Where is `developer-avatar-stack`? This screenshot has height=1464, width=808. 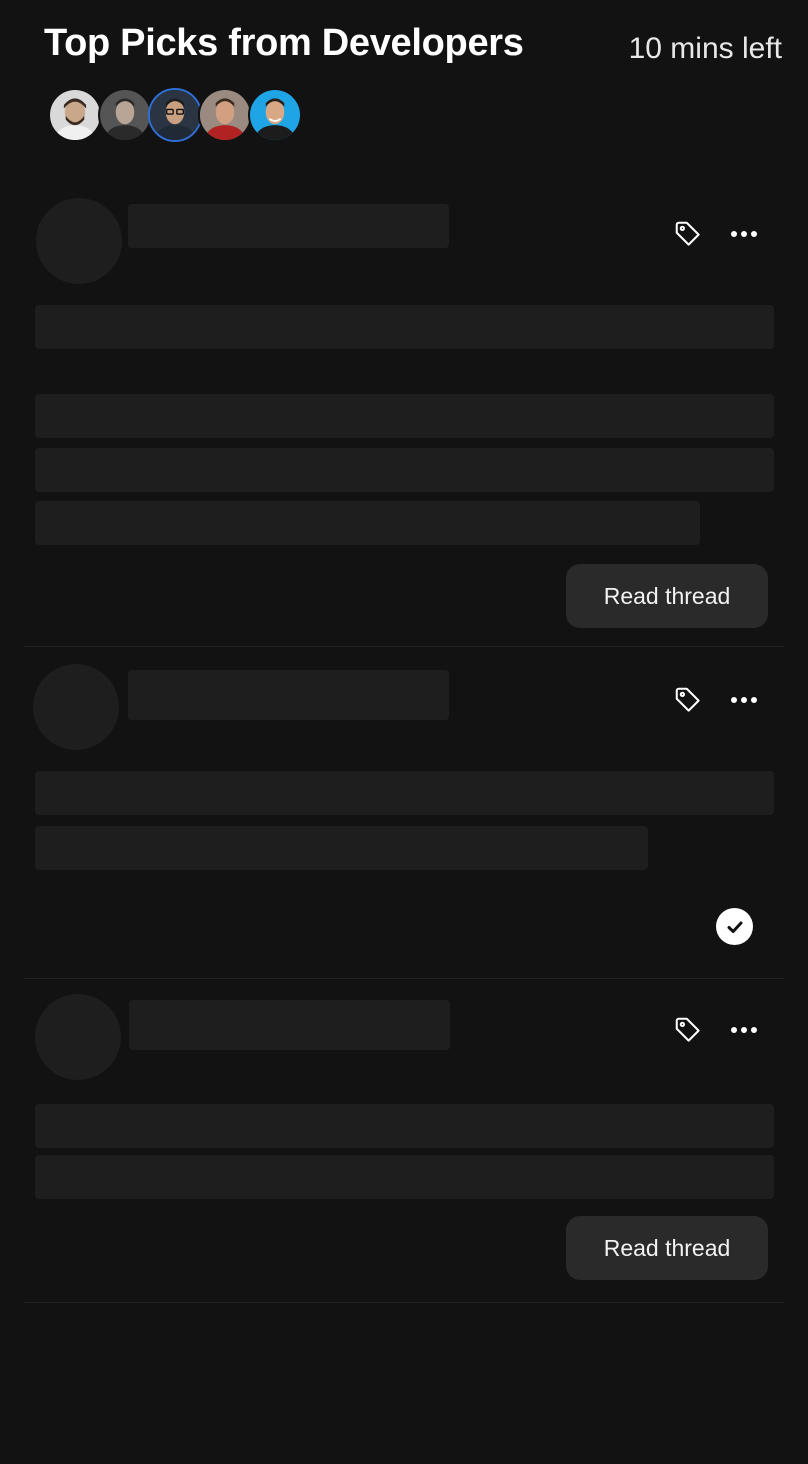
developer-avatar-stack is located at coordinates (183, 117).